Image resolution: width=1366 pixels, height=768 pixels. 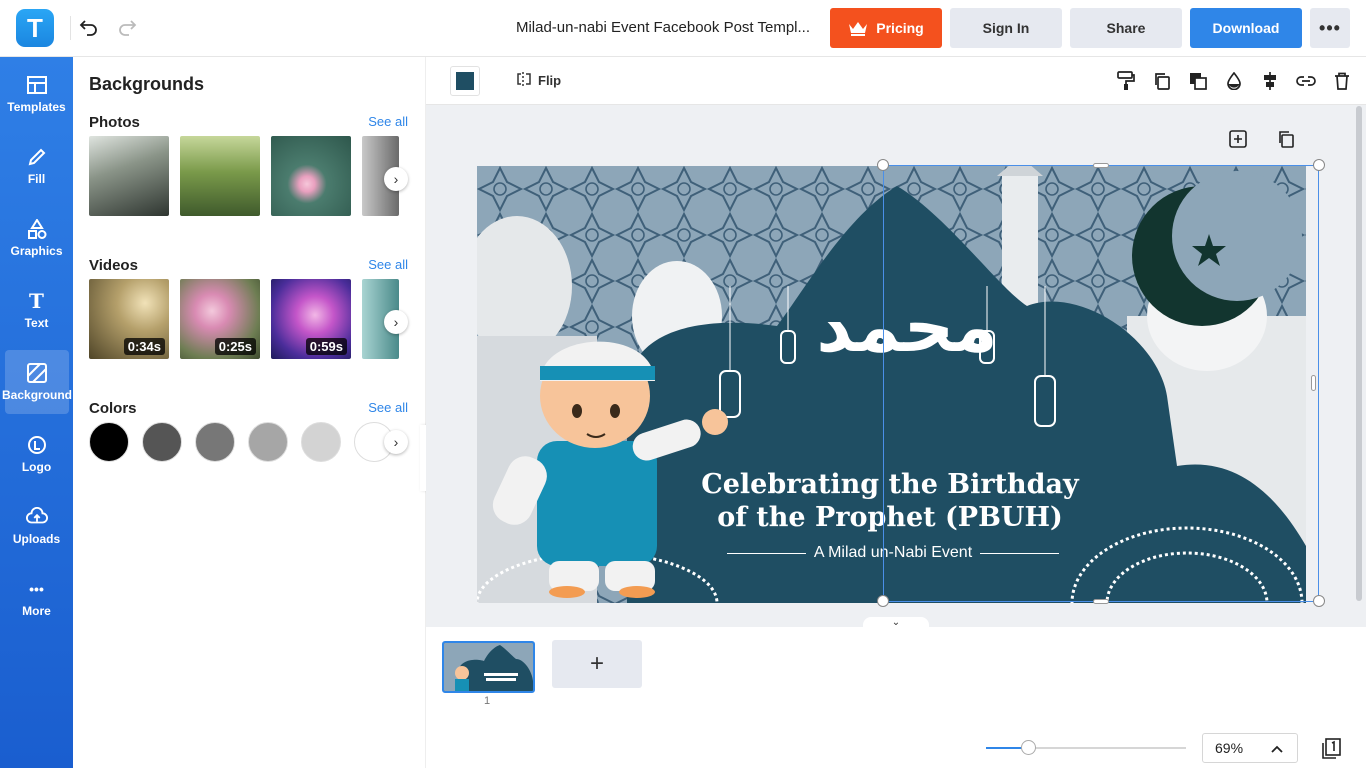 I want to click on zoom-value: 69%, so click(x=1229, y=748).